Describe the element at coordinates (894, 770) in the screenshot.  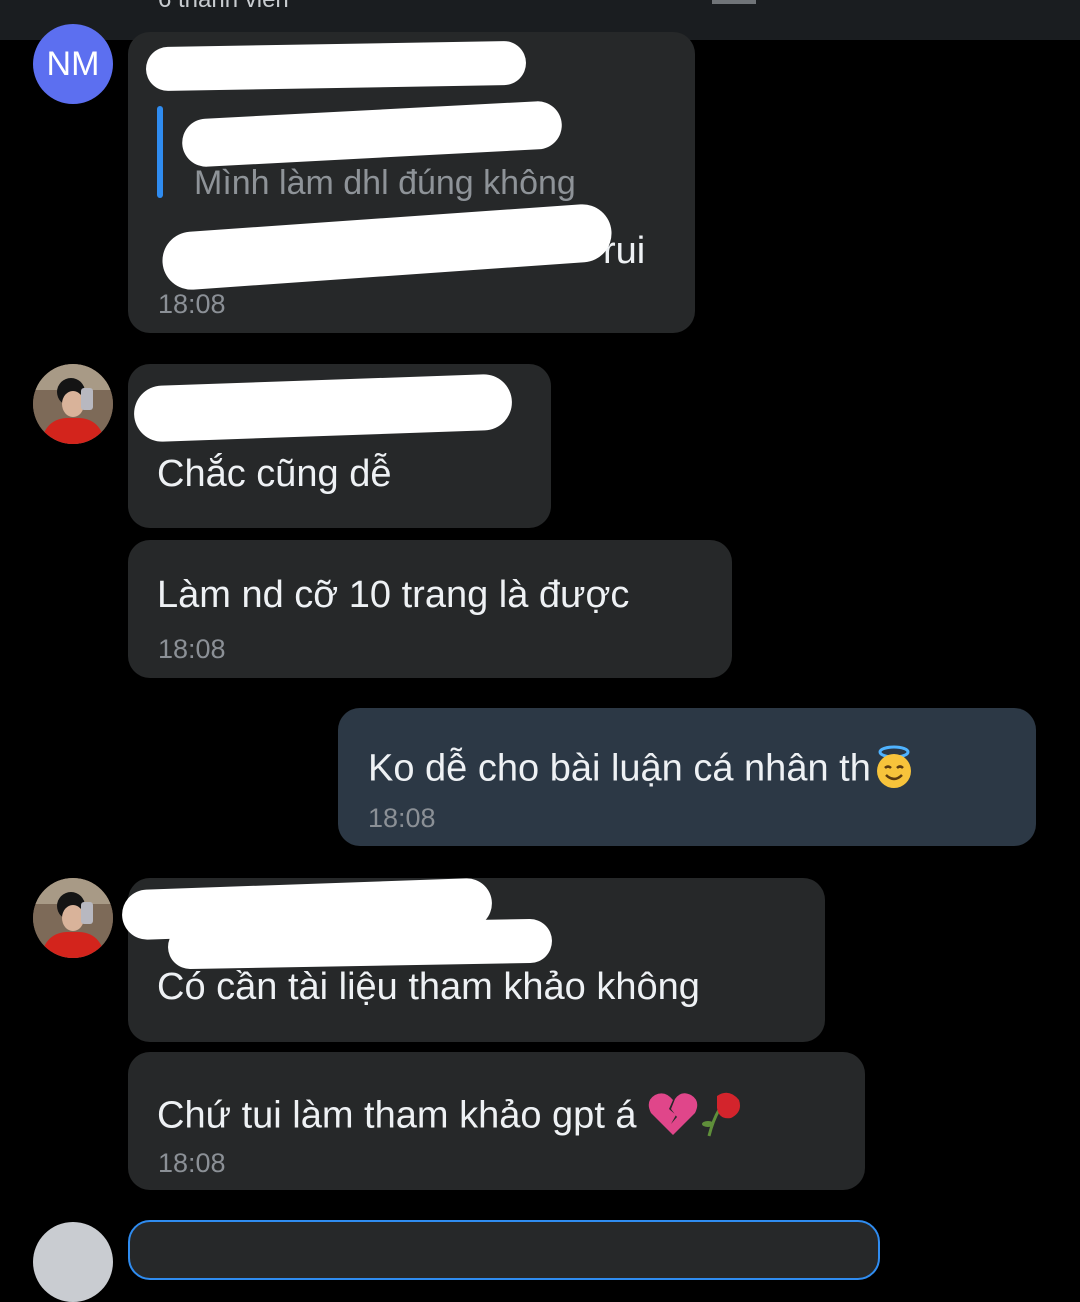
I see `halo-smiling-face-icon` at that location.